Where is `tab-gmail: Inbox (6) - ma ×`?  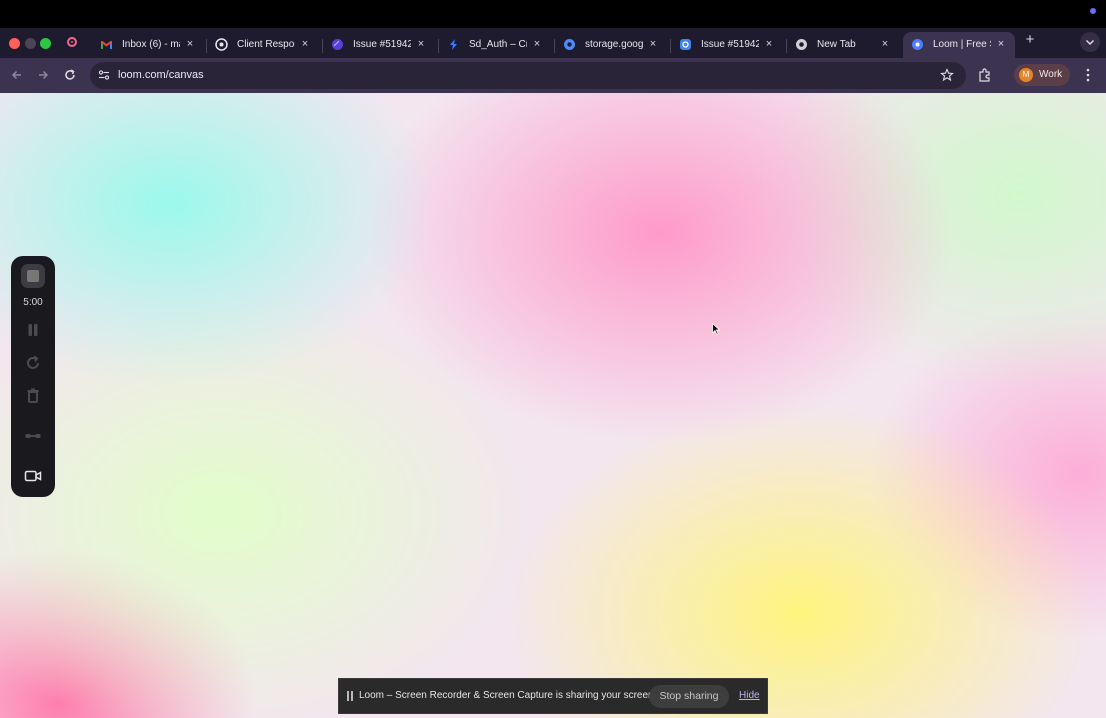
tab-gmail: Inbox (6) - ma × is located at coordinates (148, 45).